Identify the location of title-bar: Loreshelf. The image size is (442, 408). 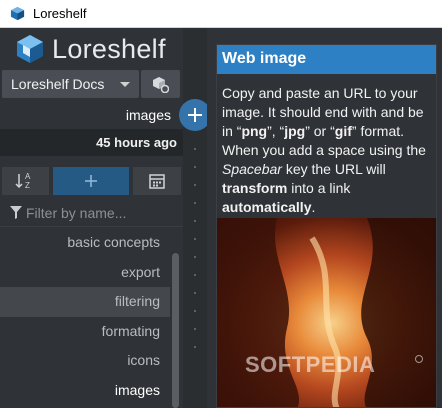
(221, 14).